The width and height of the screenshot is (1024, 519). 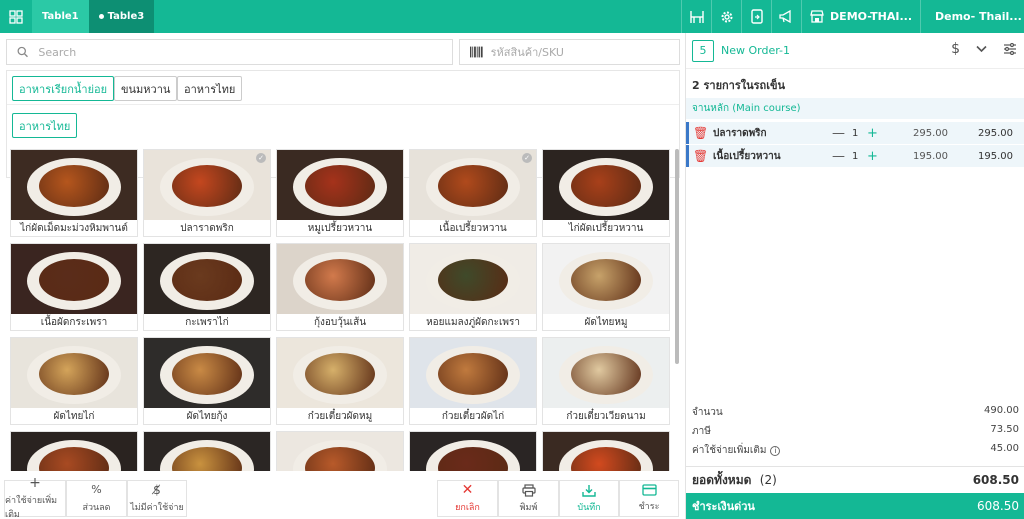 I want to click on product-name: เนื้อเปรี้ยวหวาน, so click(x=473, y=228).